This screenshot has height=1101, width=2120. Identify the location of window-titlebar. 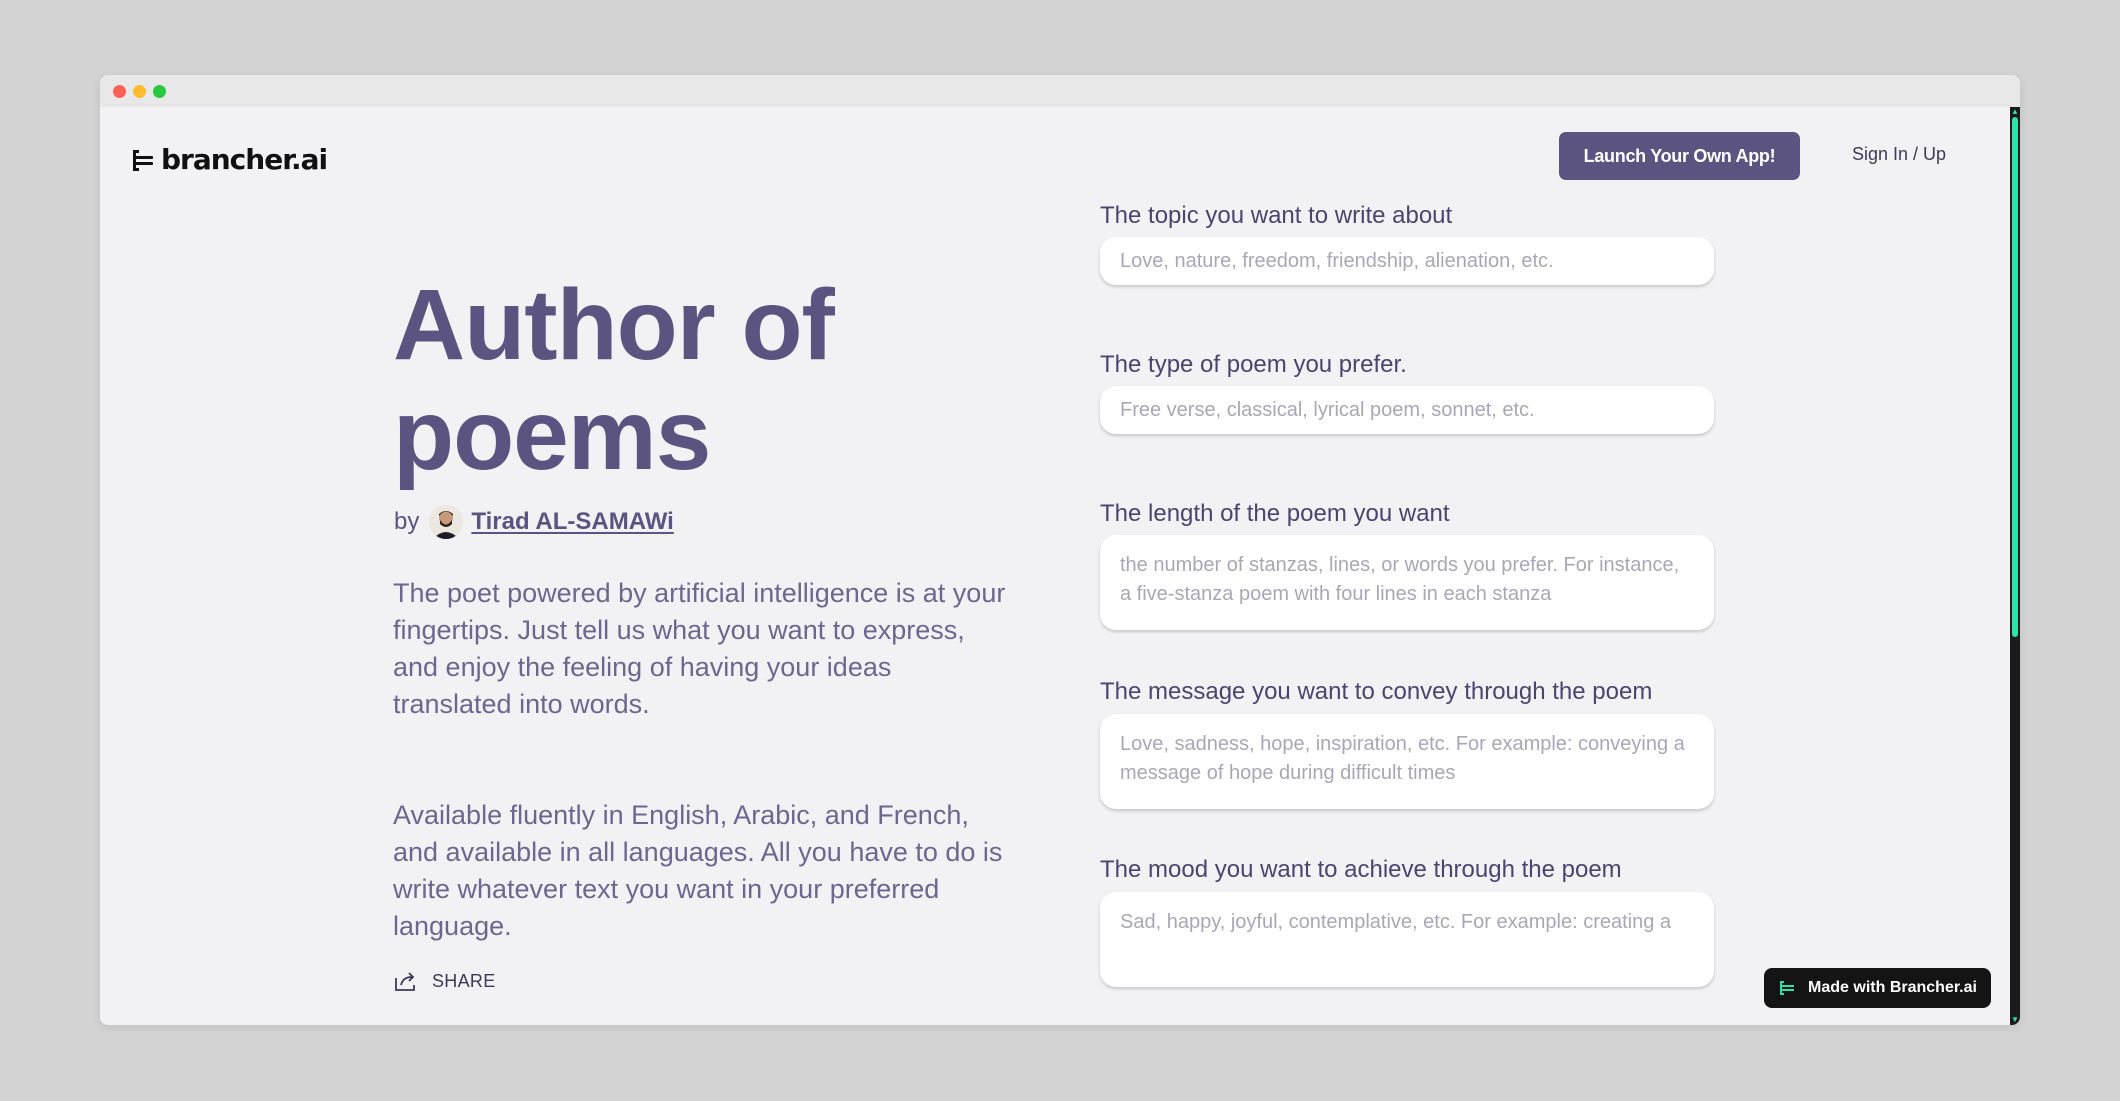
(1060, 91).